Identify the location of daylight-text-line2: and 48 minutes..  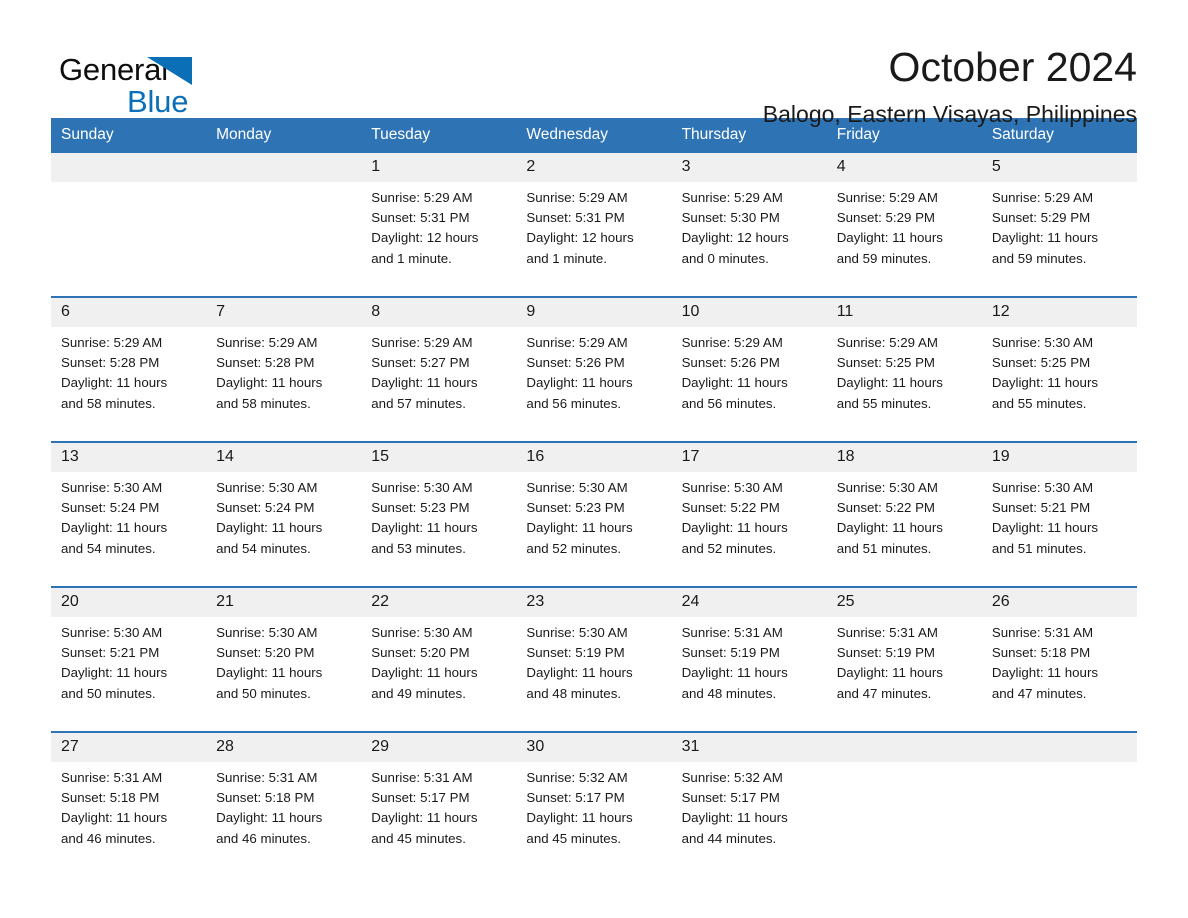
(574, 693).